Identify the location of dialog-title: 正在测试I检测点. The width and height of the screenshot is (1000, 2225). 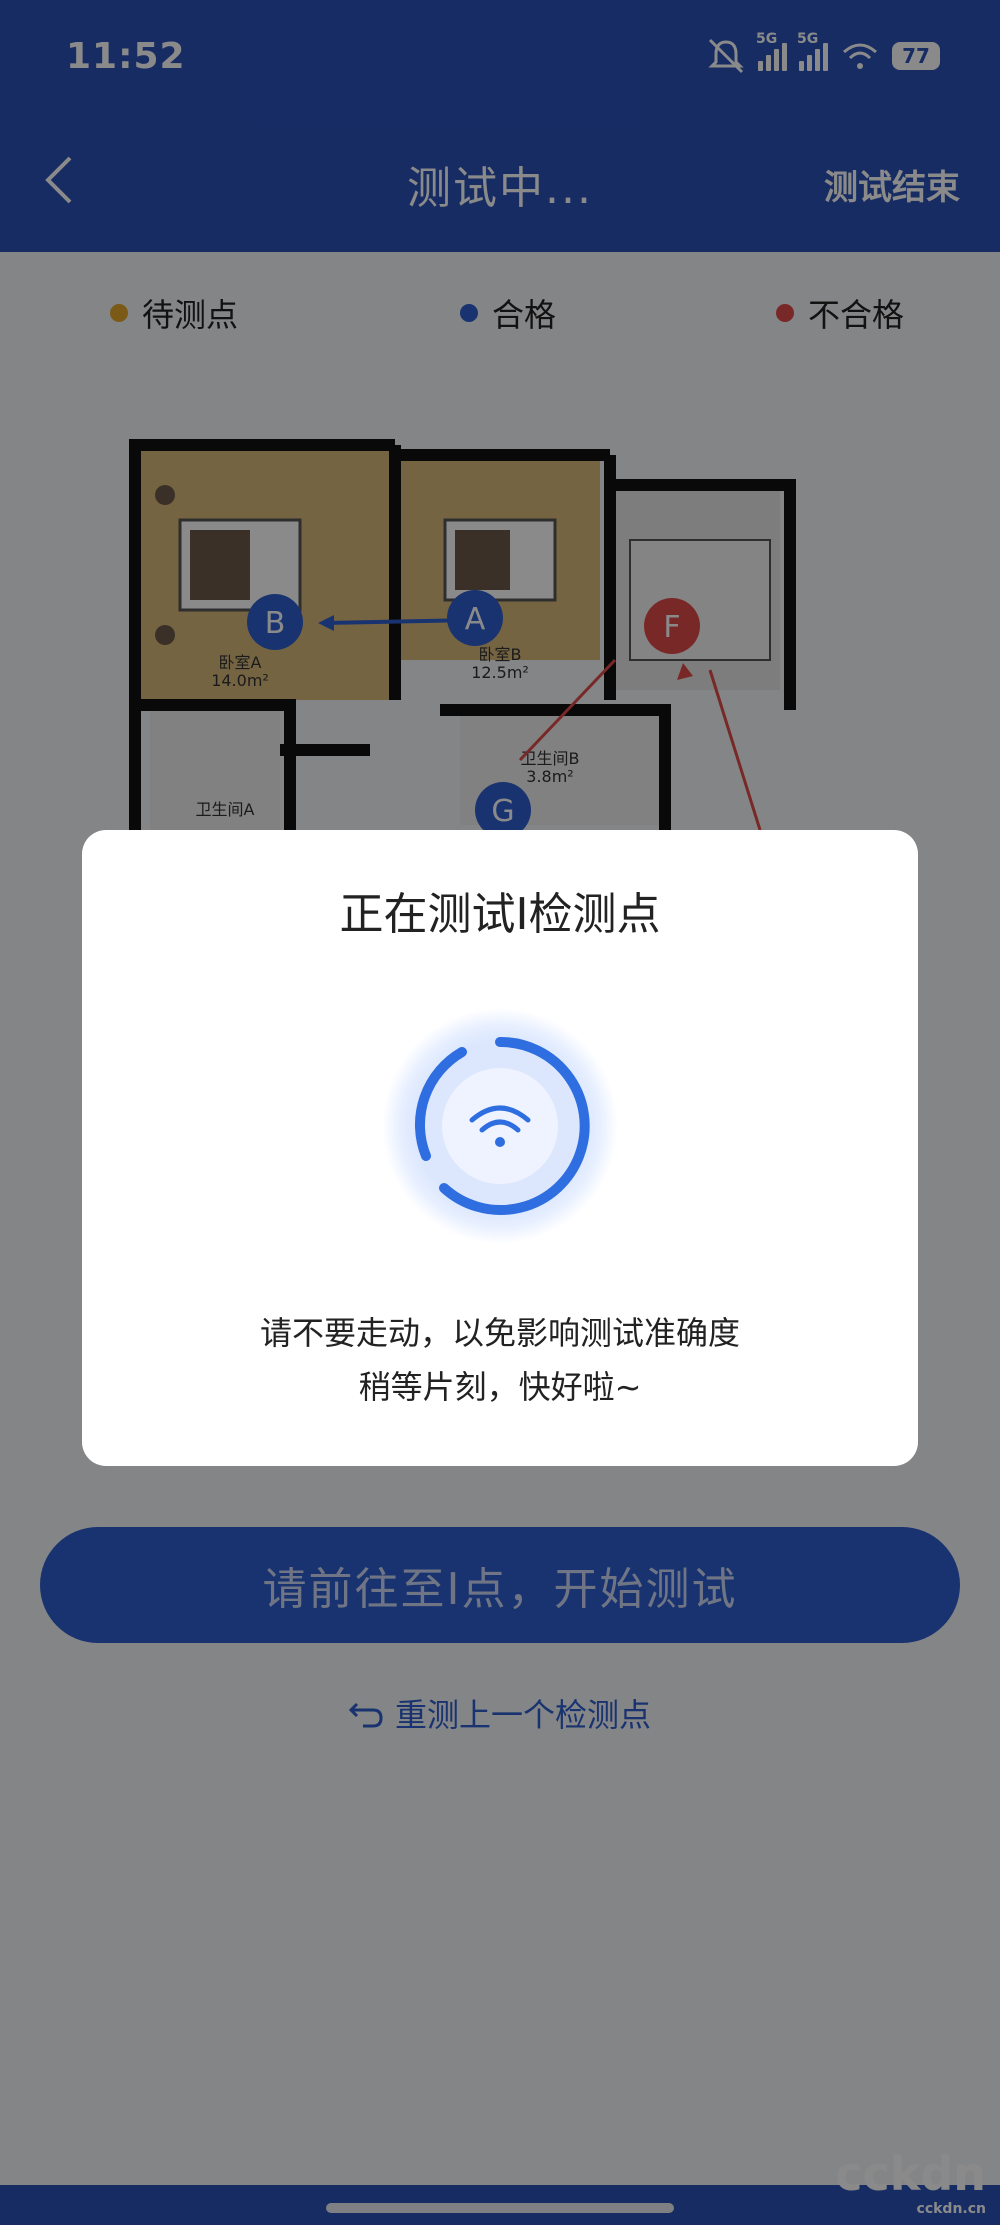
(500, 914).